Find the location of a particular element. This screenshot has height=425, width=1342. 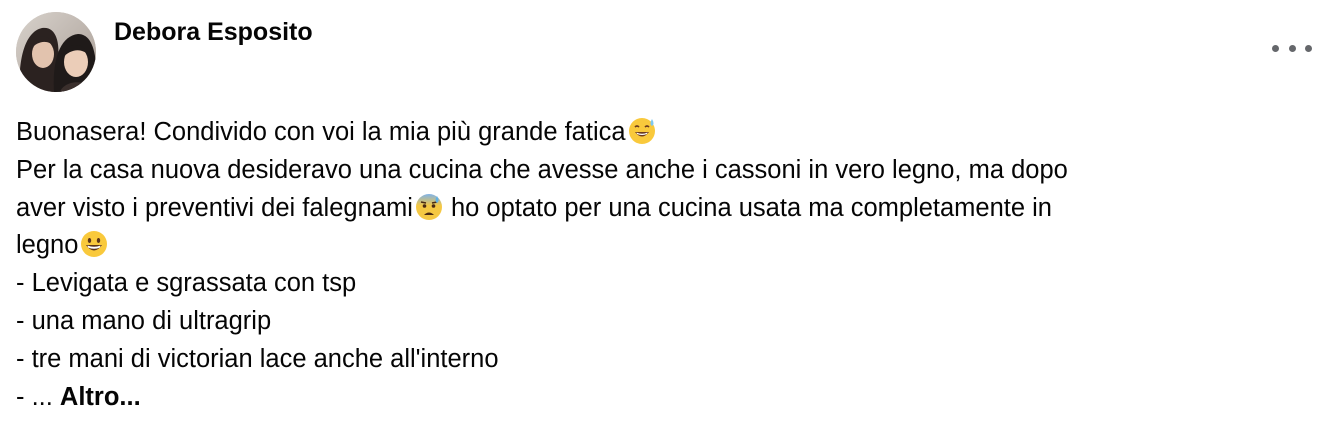

grinning-face-with-sweat-emoji is located at coordinates (641, 131).